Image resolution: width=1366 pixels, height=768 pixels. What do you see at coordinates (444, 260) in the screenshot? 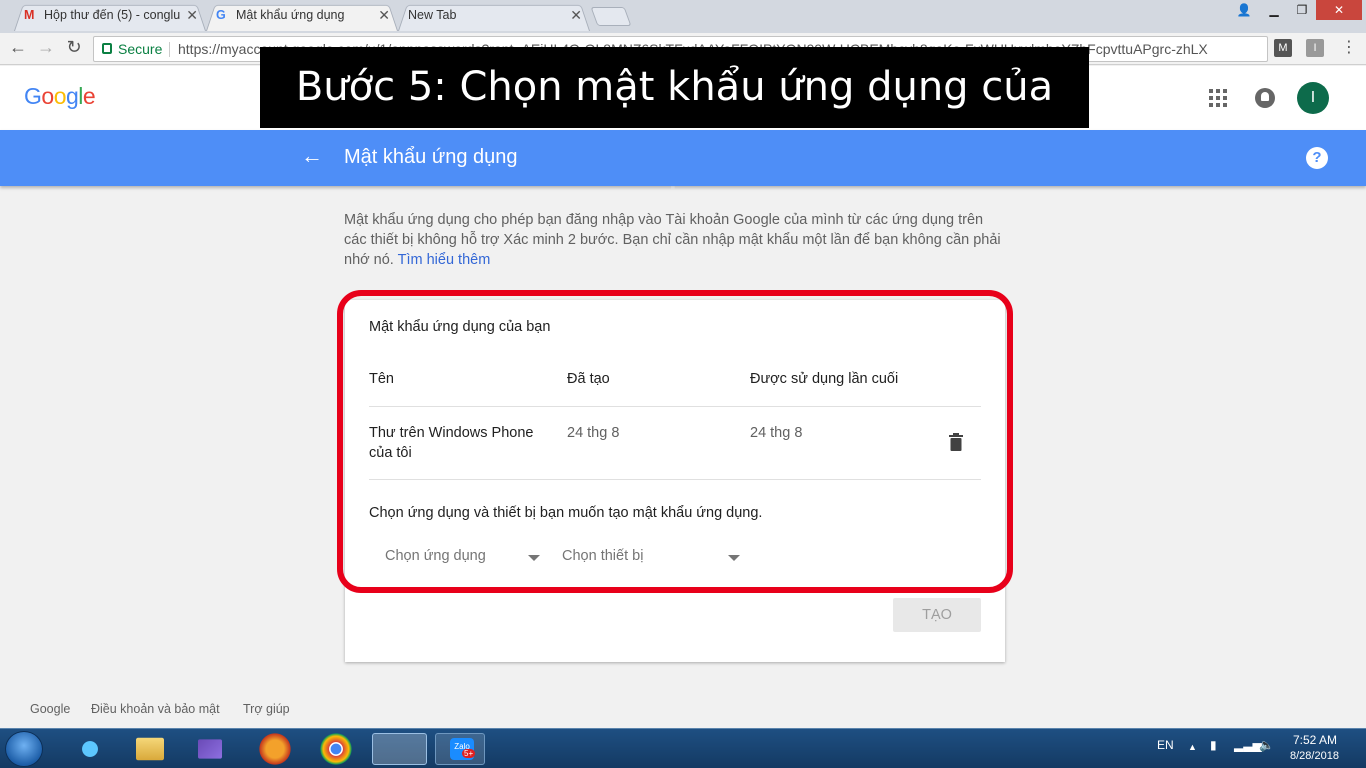
I see `learn-more-link: Tìm hiểu thêm` at bounding box center [444, 260].